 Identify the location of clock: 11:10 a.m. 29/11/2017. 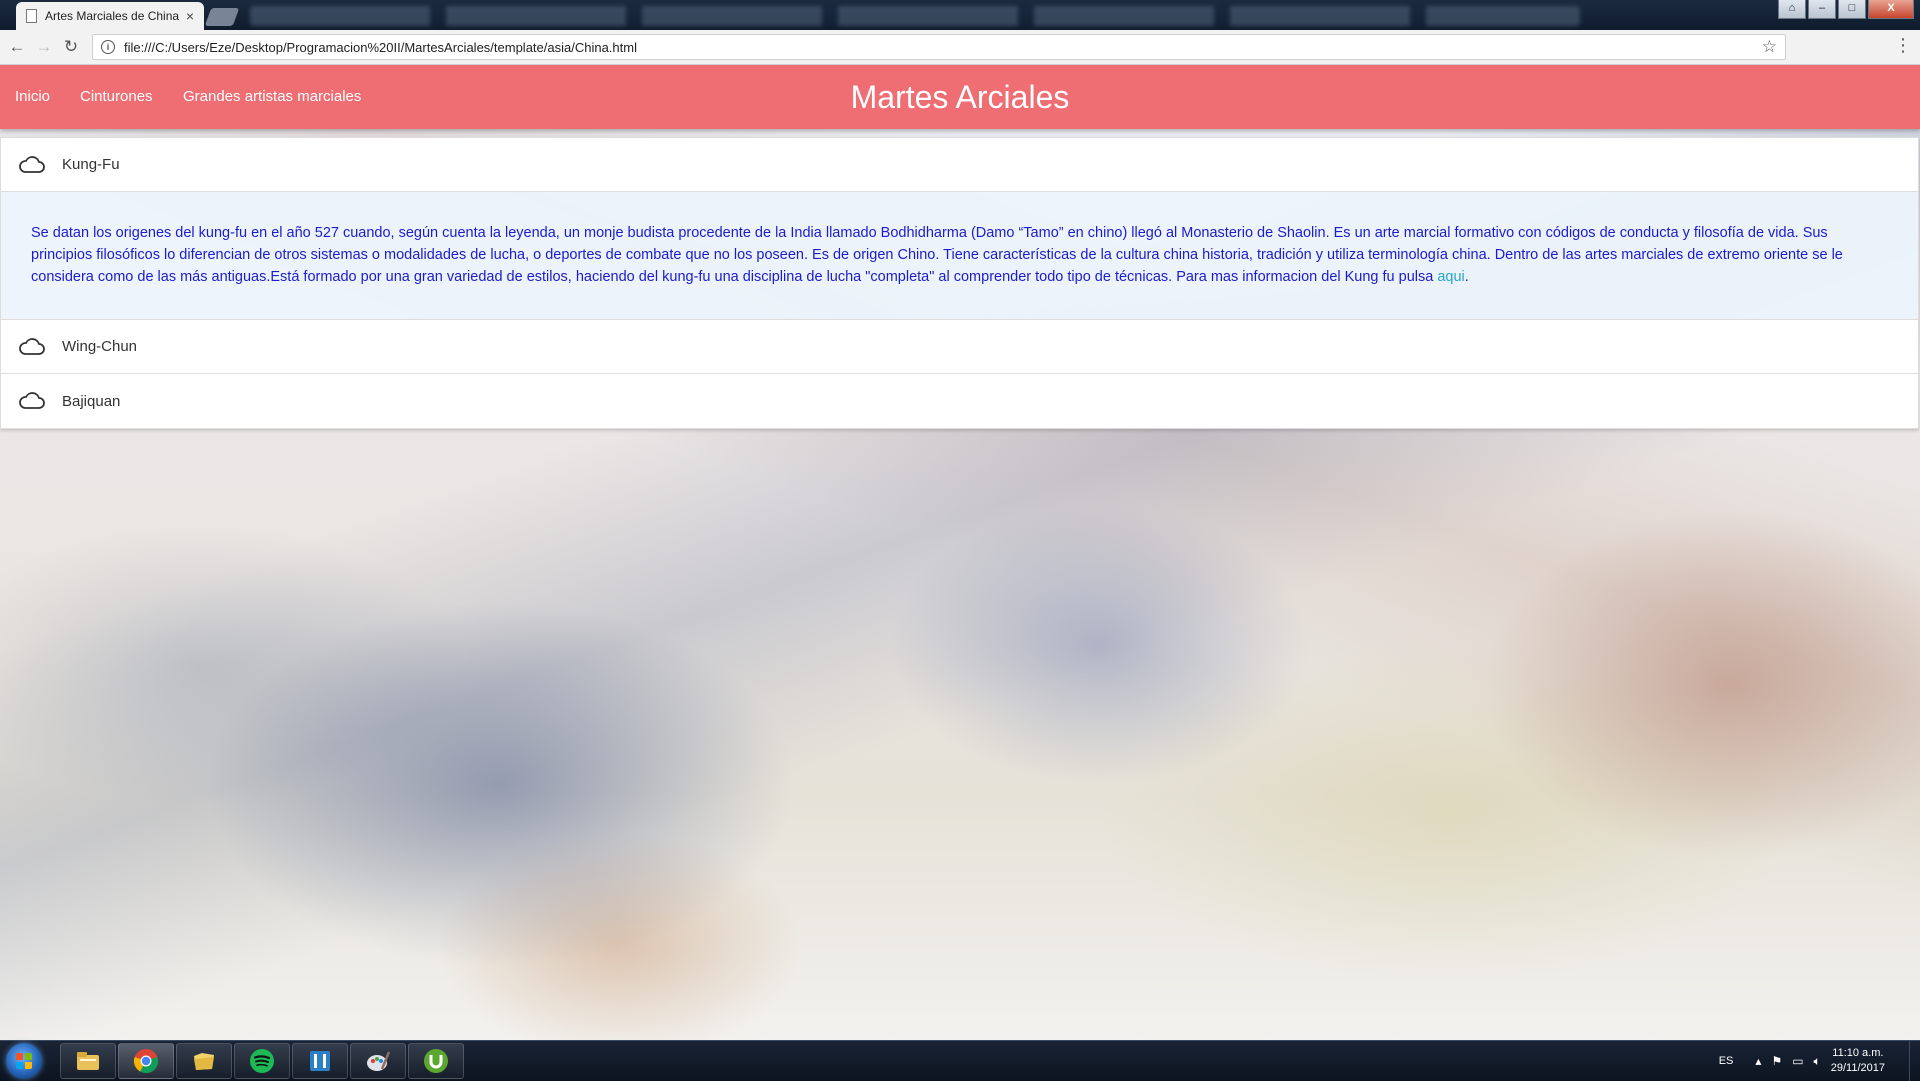
(1858, 1061).